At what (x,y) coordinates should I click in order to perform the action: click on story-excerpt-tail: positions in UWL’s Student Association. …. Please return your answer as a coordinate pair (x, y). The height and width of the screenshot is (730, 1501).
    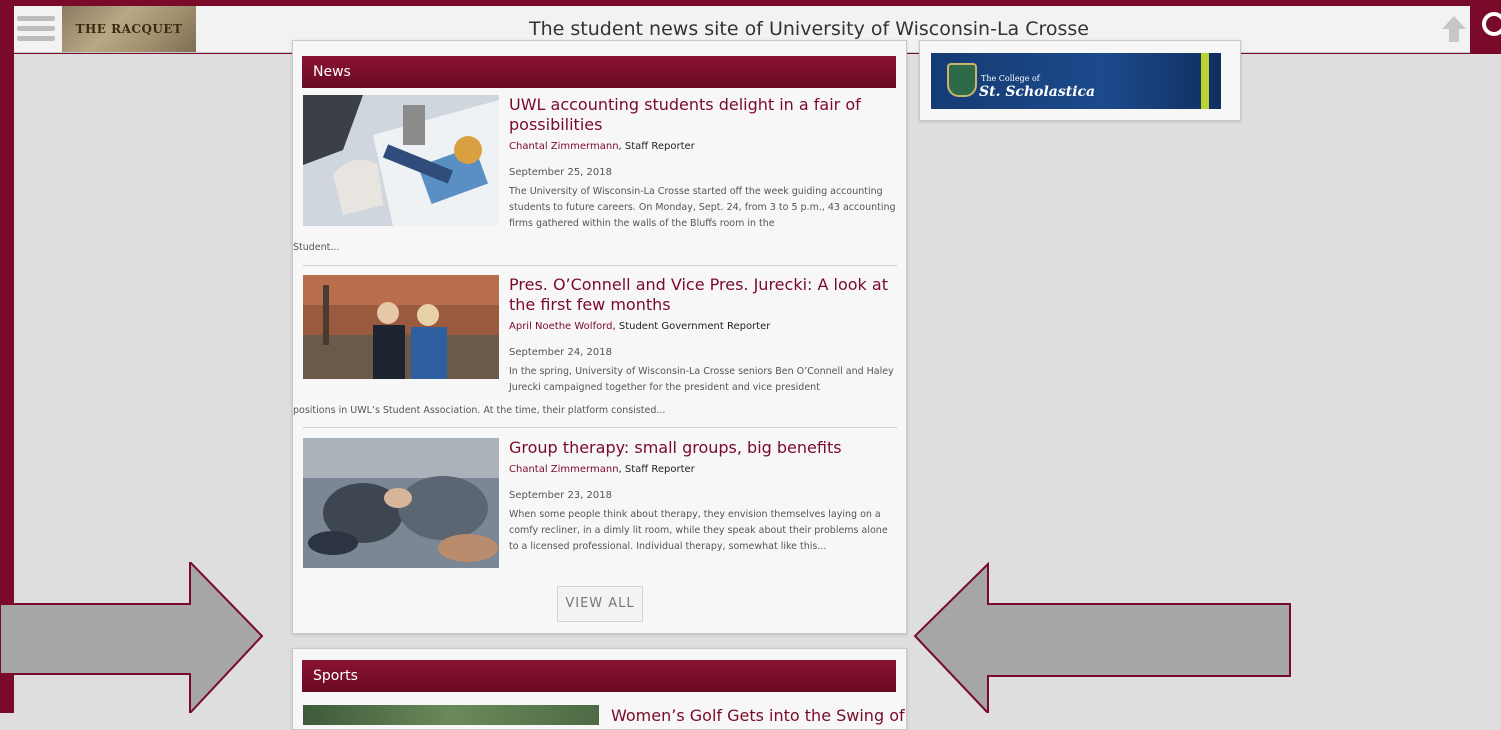
    Looking at the image, I should click on (479, 410).